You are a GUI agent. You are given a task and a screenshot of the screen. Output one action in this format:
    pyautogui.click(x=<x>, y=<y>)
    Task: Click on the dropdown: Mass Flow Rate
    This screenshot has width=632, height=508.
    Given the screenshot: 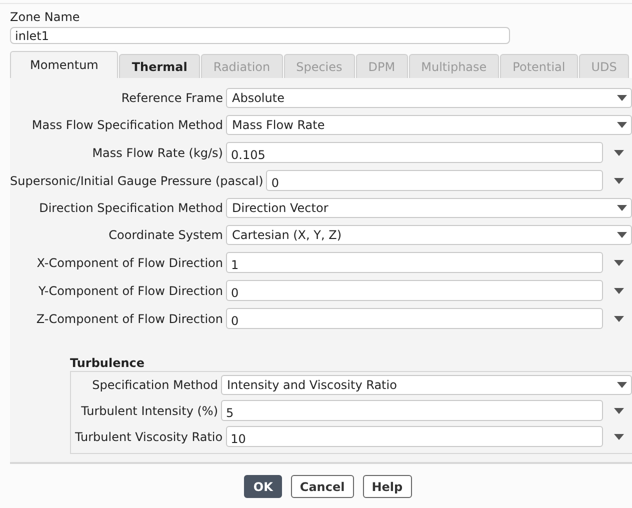 What is the action you would take?
    pyautogui.click(x=429, y=125)
    